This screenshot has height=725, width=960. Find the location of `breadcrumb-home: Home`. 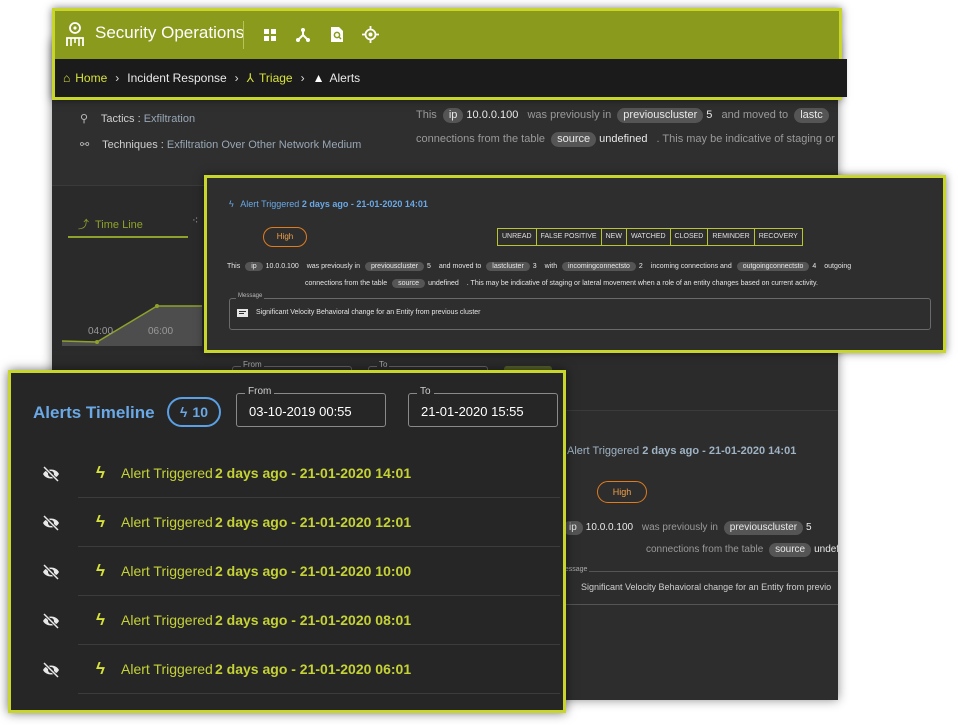

breadcrumb-home: Home is located at coordinates (91, 78).